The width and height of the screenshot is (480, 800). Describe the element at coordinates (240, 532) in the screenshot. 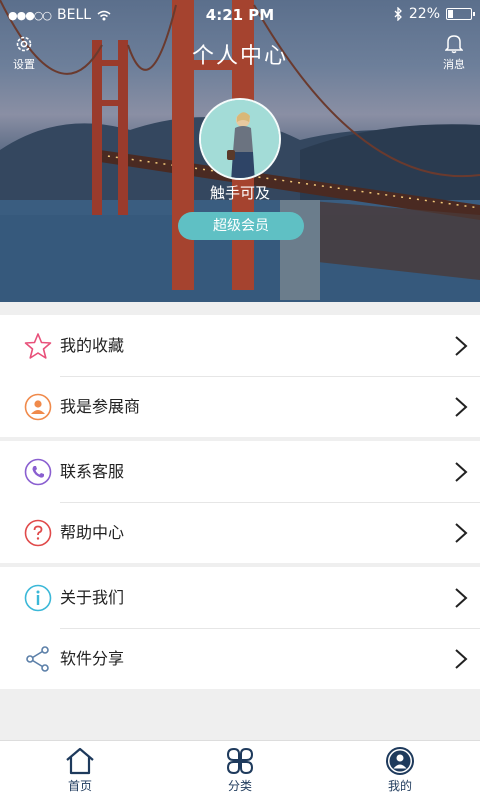

I see `menu-item-help-center: 帮助中心` at that location.